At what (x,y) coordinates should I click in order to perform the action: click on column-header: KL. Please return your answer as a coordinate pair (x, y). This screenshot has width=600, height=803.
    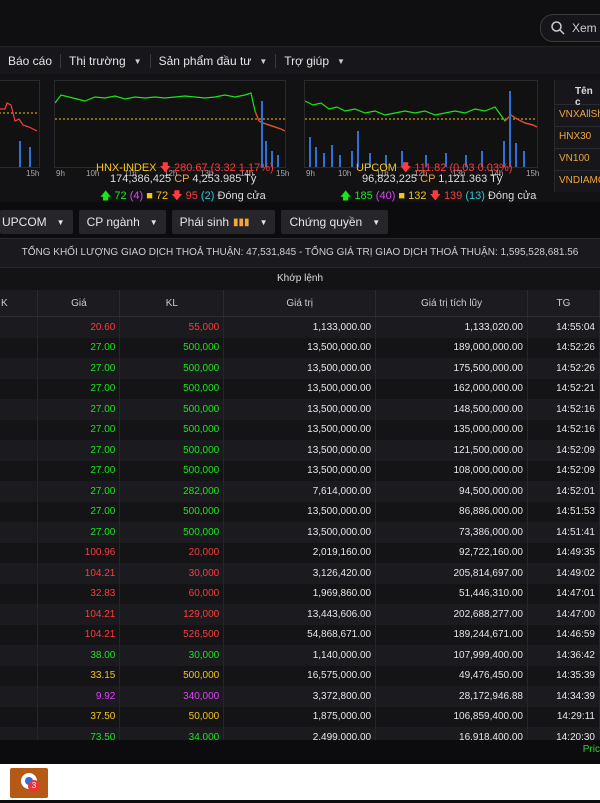
    Looking at the image, I should click on (172, 303).